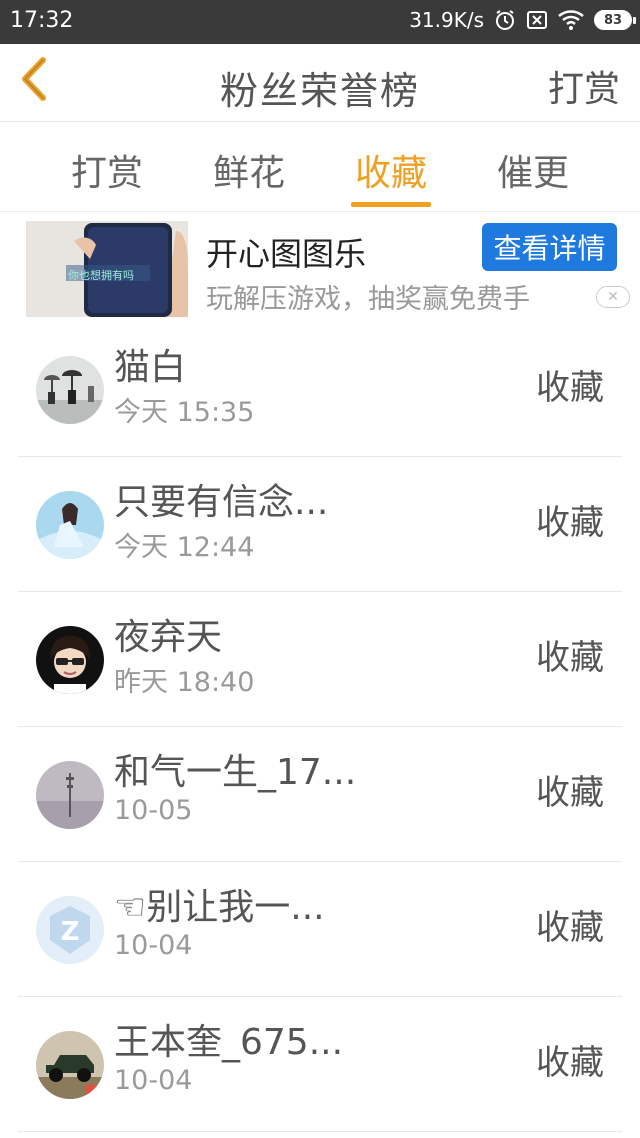  What do you see at coordinates (184, 682) in the screenshot?
I see `fan-time: 昨天 18:40` at bounding box center [184, 682].